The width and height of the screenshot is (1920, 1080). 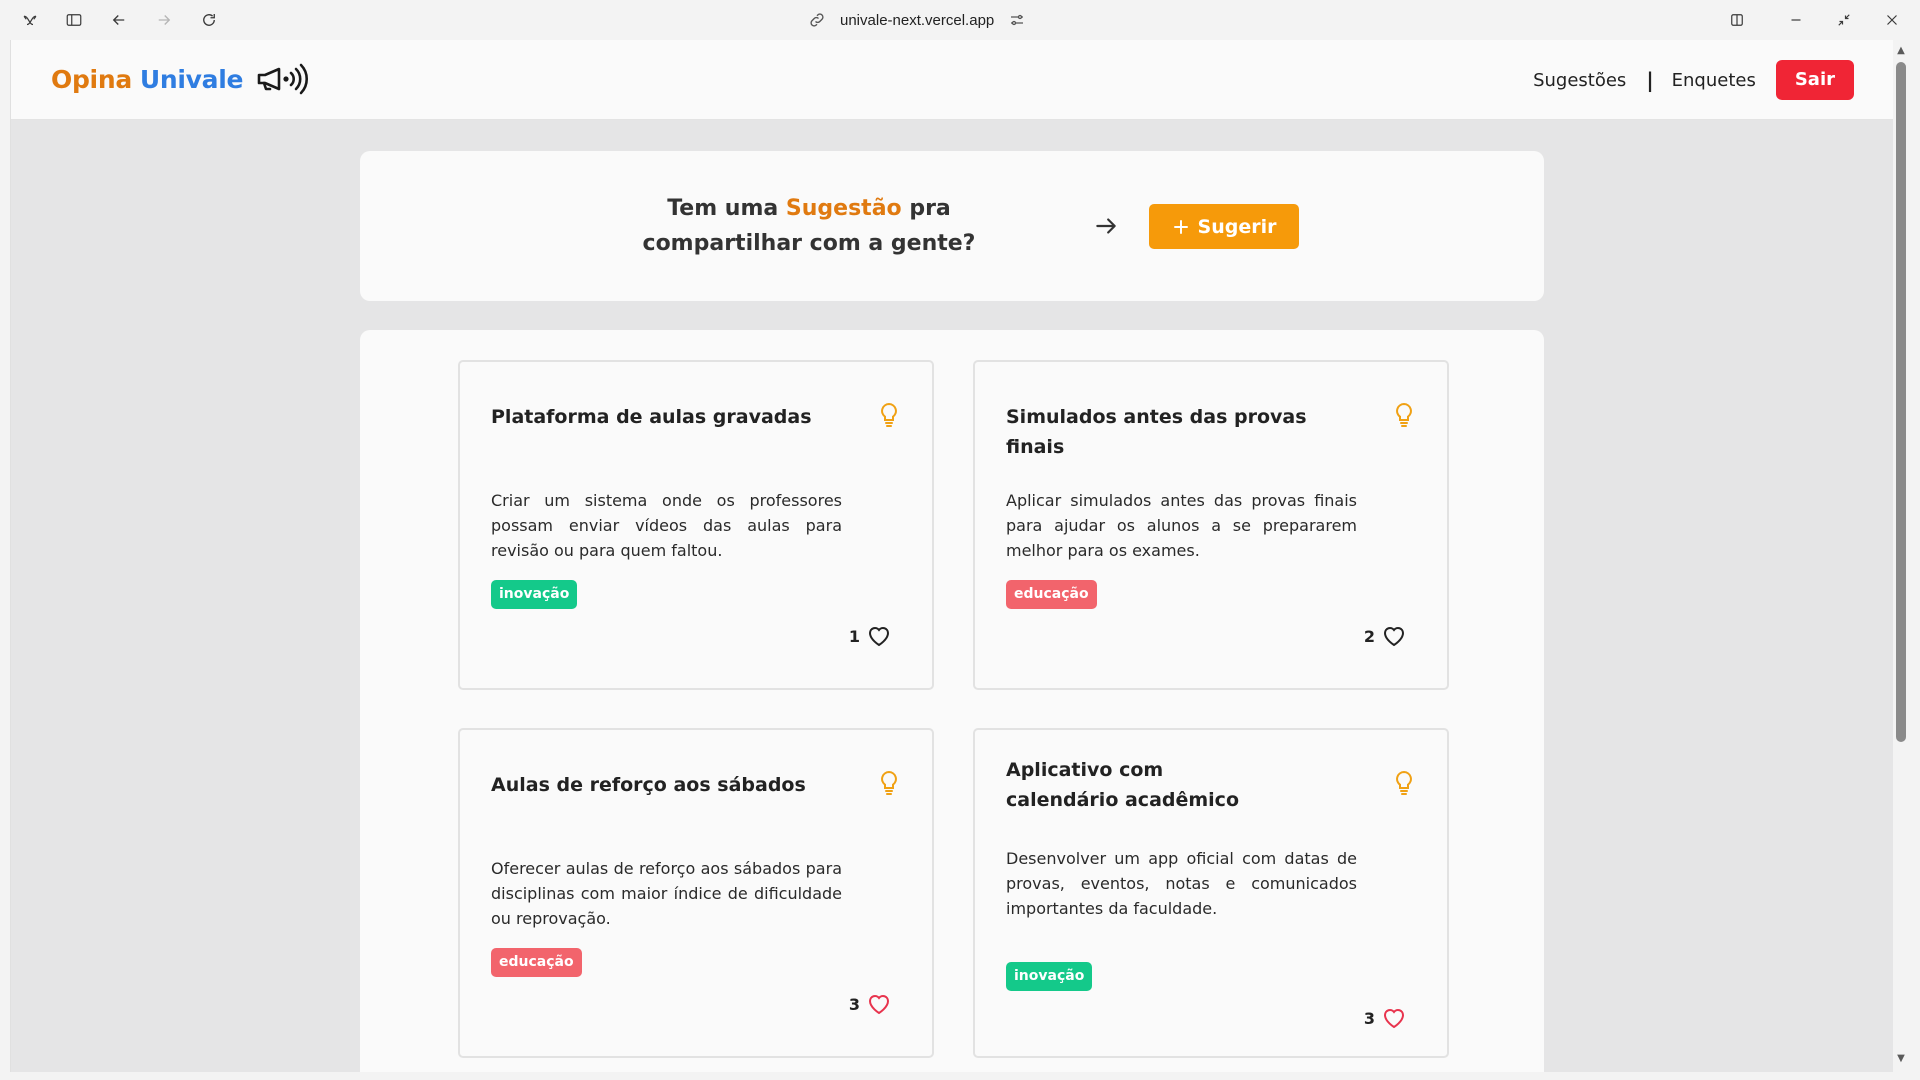 I want to click on link-icon, so click(x=817, y=20).